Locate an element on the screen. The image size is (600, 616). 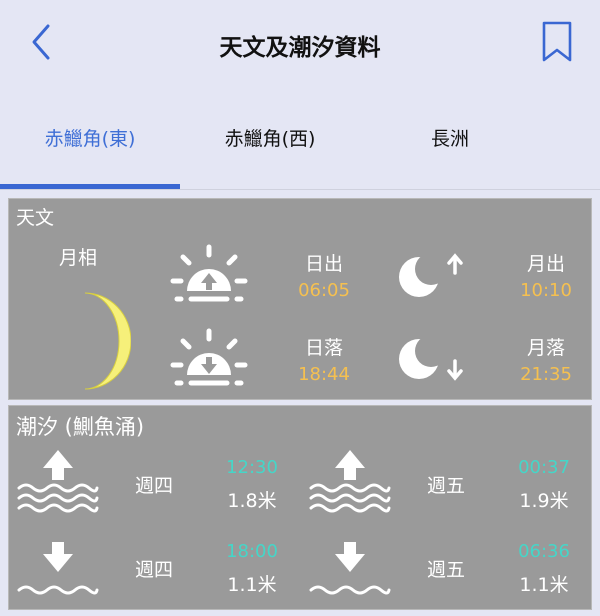
moon-phase-icon is located at coordinates (106, 341).